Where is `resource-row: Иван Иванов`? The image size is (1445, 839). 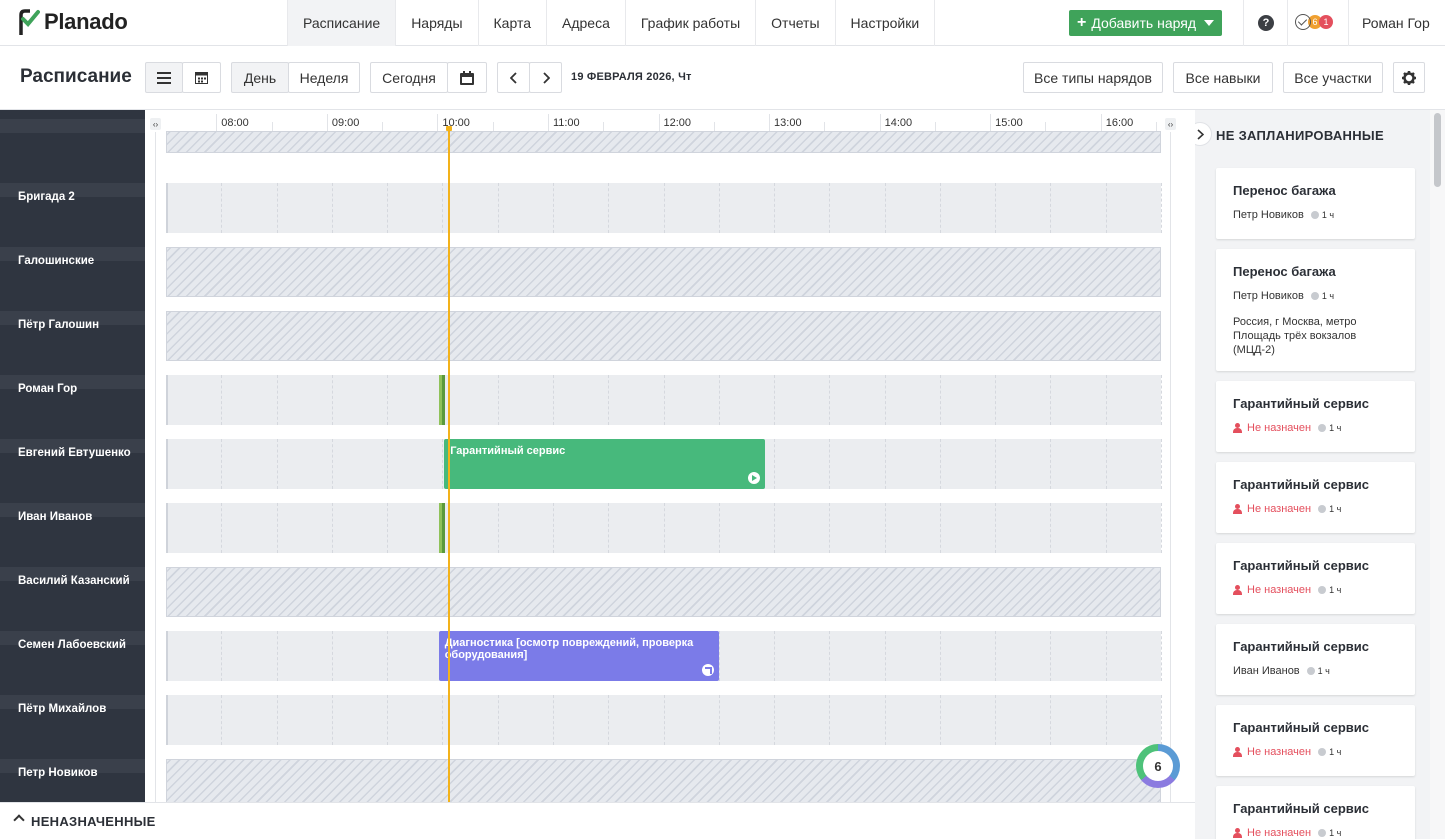
resource-row: Иван Иванов is located at coordinates (72, 539).